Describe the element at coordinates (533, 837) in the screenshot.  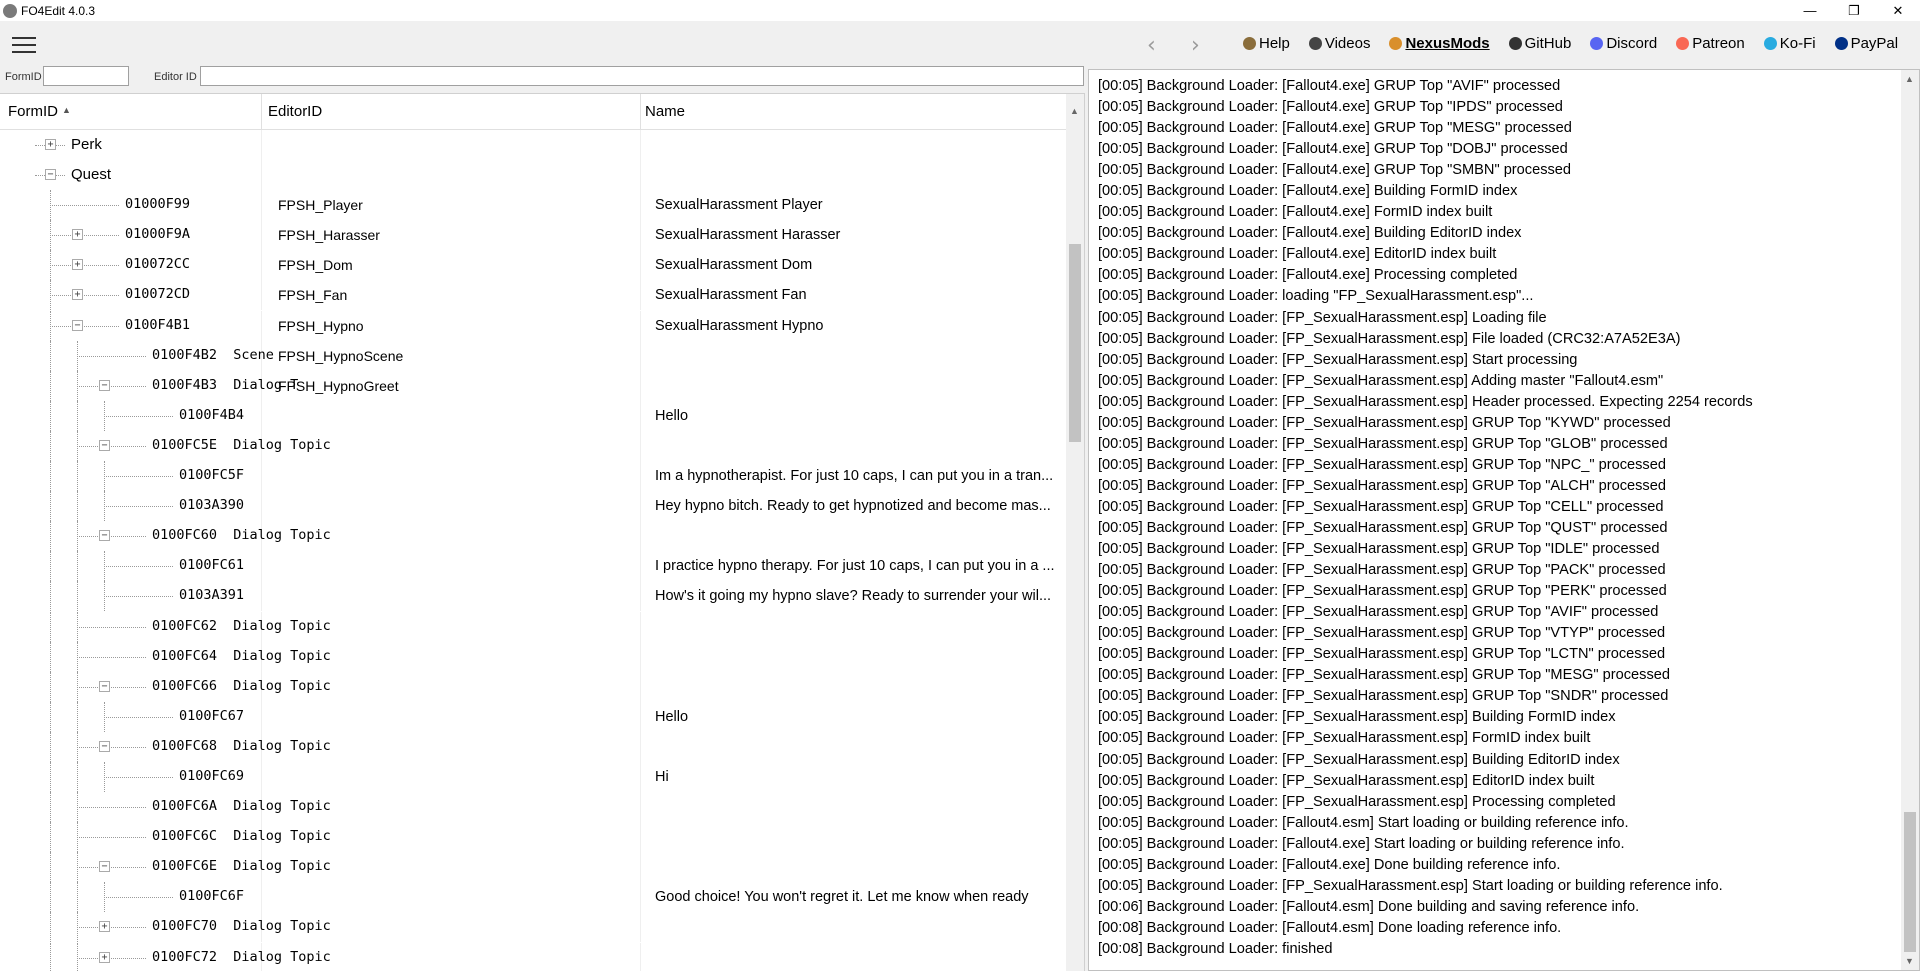
I see `tree-row: 0100FC6C Dialog Topic` at that location.